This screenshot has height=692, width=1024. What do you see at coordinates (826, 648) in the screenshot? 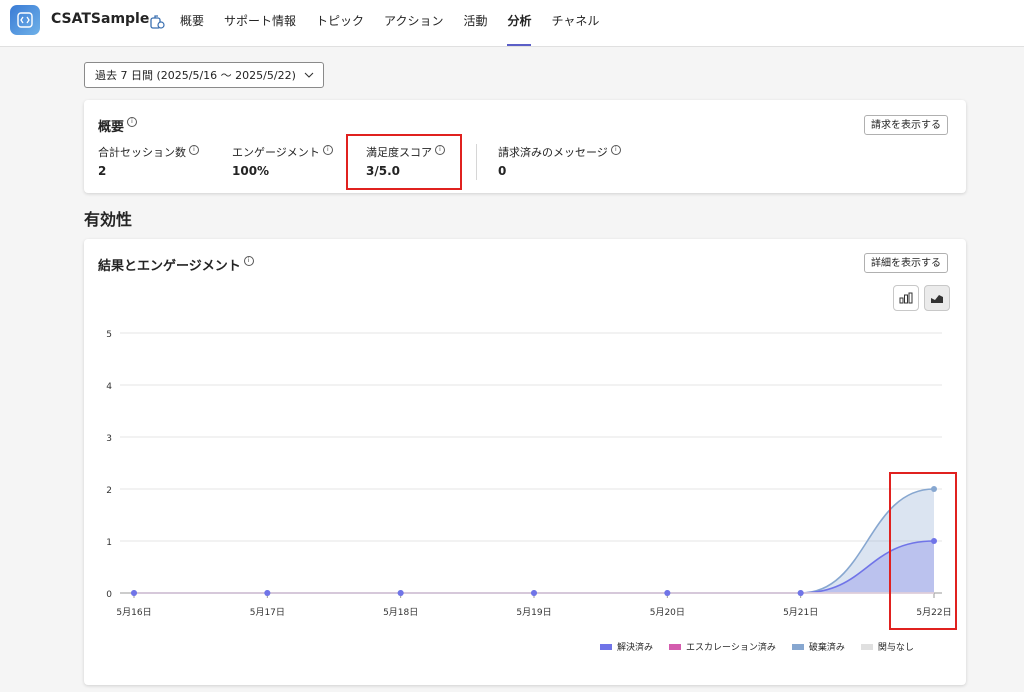
I see `legend-label: 破棄済み` at bounding box center [826, 648].